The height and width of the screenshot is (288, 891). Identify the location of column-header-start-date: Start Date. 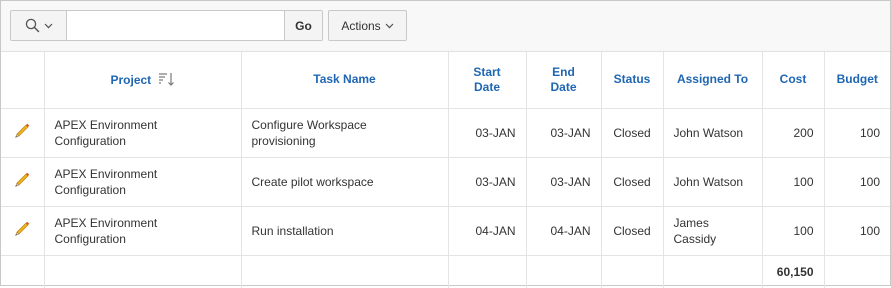
(487, 80).